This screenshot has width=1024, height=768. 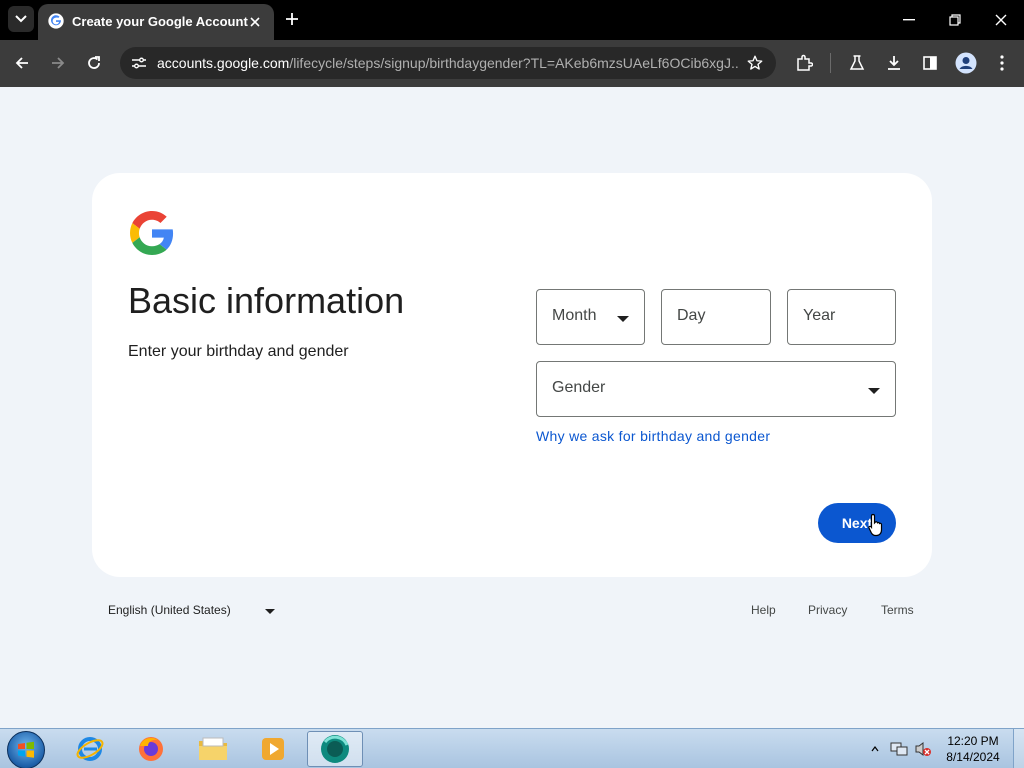 I want to click on windows-taskbar: 12:20 PM 8/14/2024, so click(x=512, y=748).